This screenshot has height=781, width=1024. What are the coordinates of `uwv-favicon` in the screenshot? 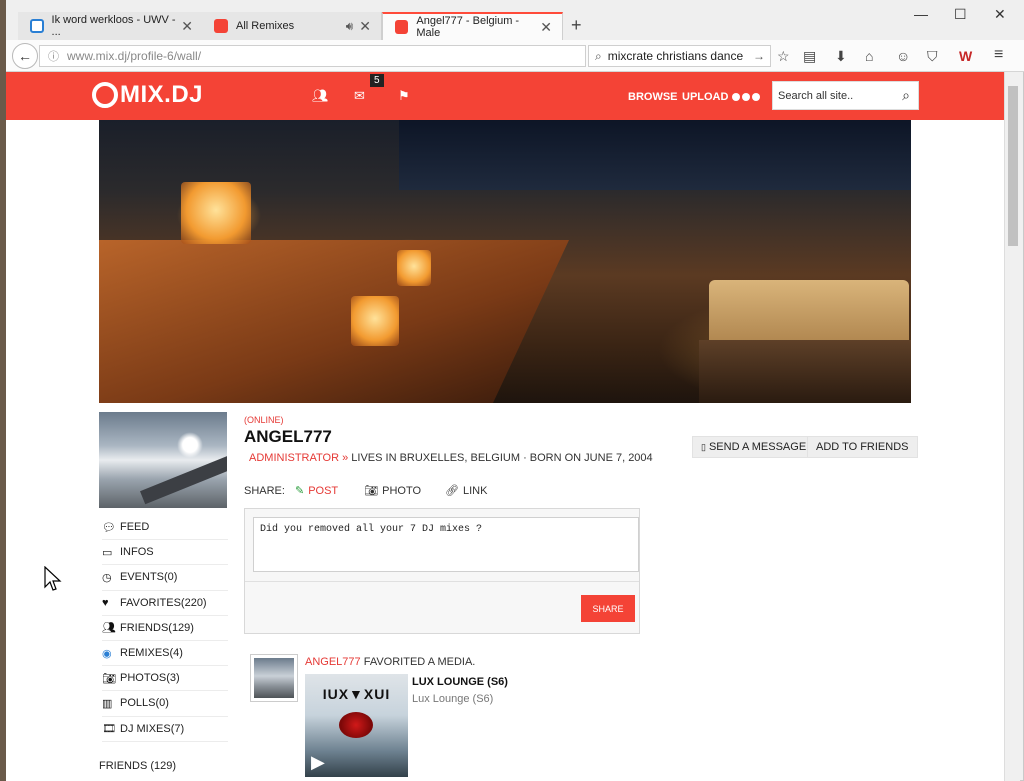 It's located at (37, 26).